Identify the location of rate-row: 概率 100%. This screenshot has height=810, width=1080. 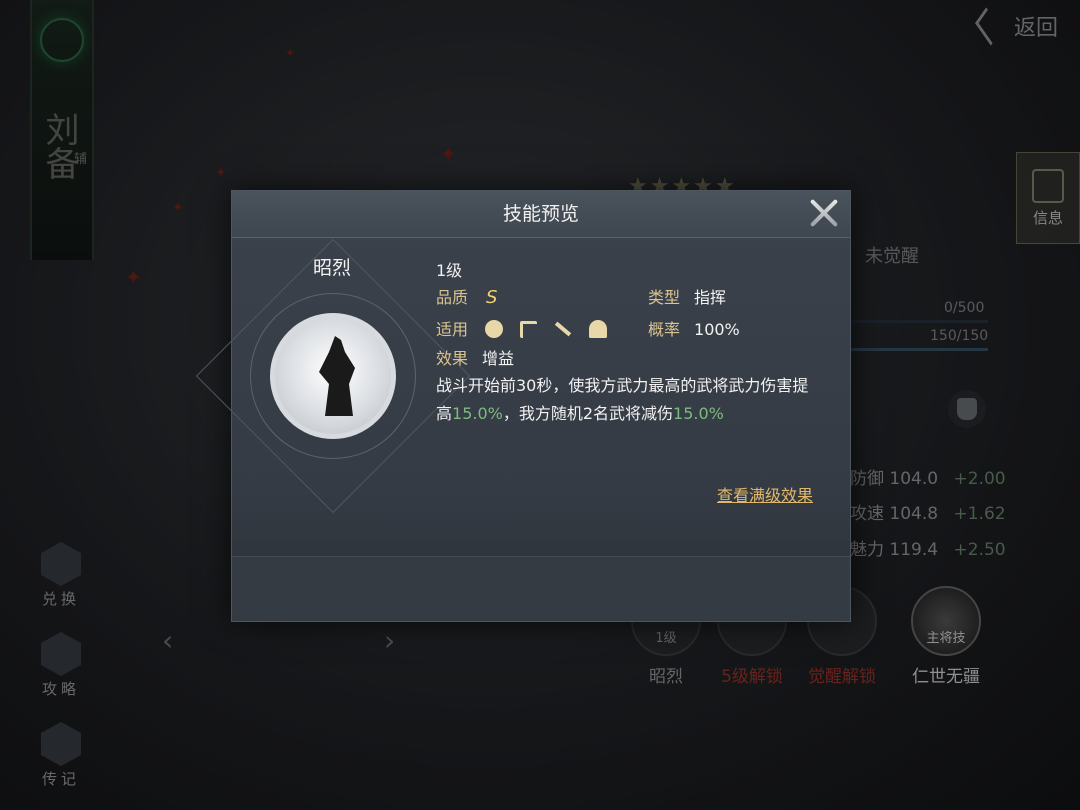
(694, 328).